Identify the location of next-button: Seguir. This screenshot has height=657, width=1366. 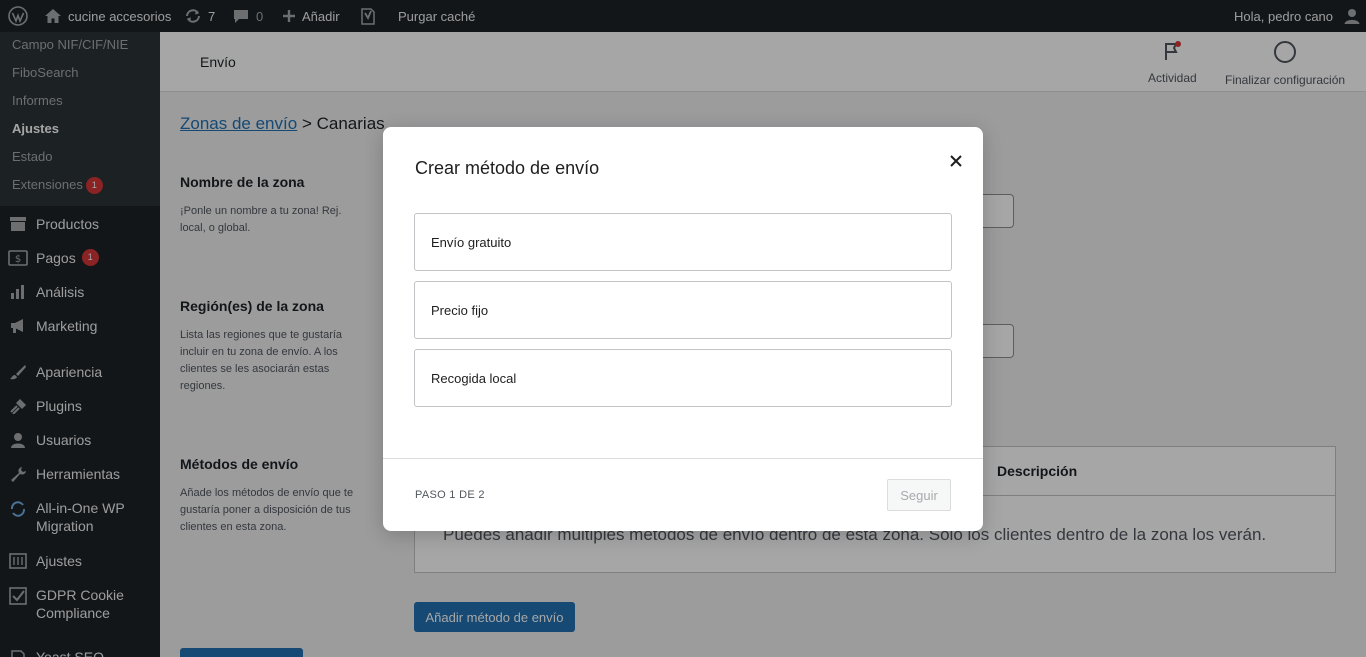
(919, 495).